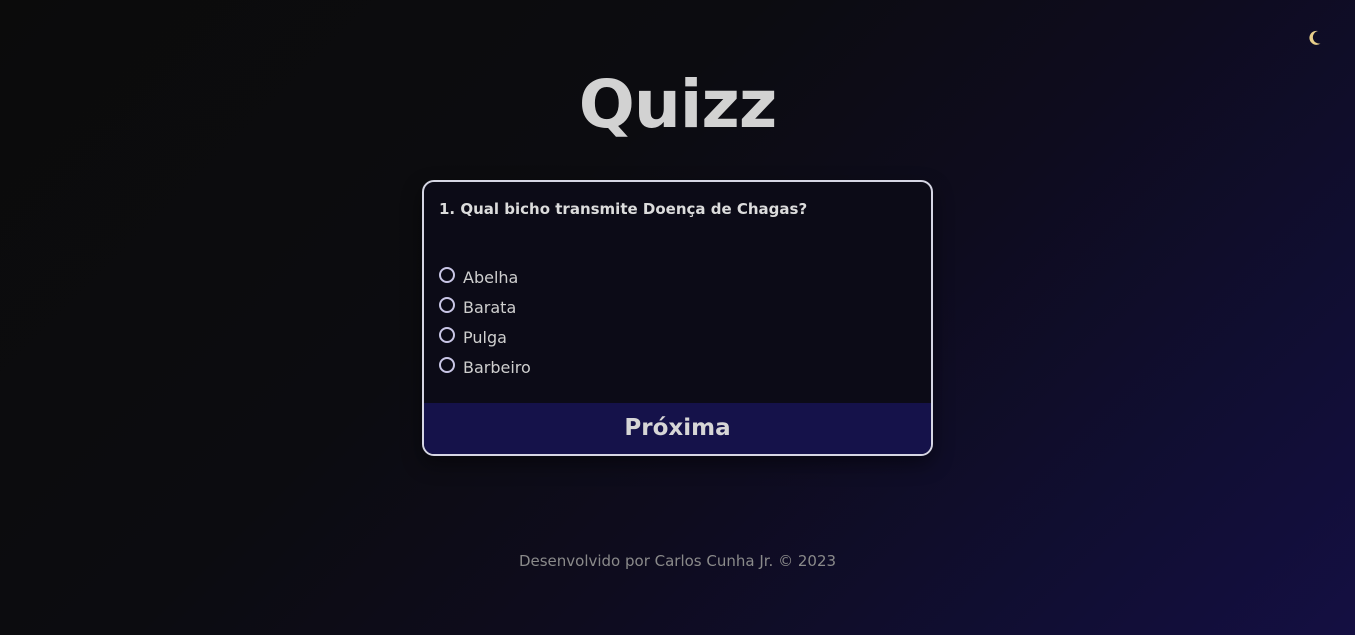 The width and height of the screenshot is (1355, 635). Describe the element at coordinates (677, 561) in the screenshot. I see `footer-credit: Desenvolvido por Carlos Cunha Jr. © 2023` at that location.